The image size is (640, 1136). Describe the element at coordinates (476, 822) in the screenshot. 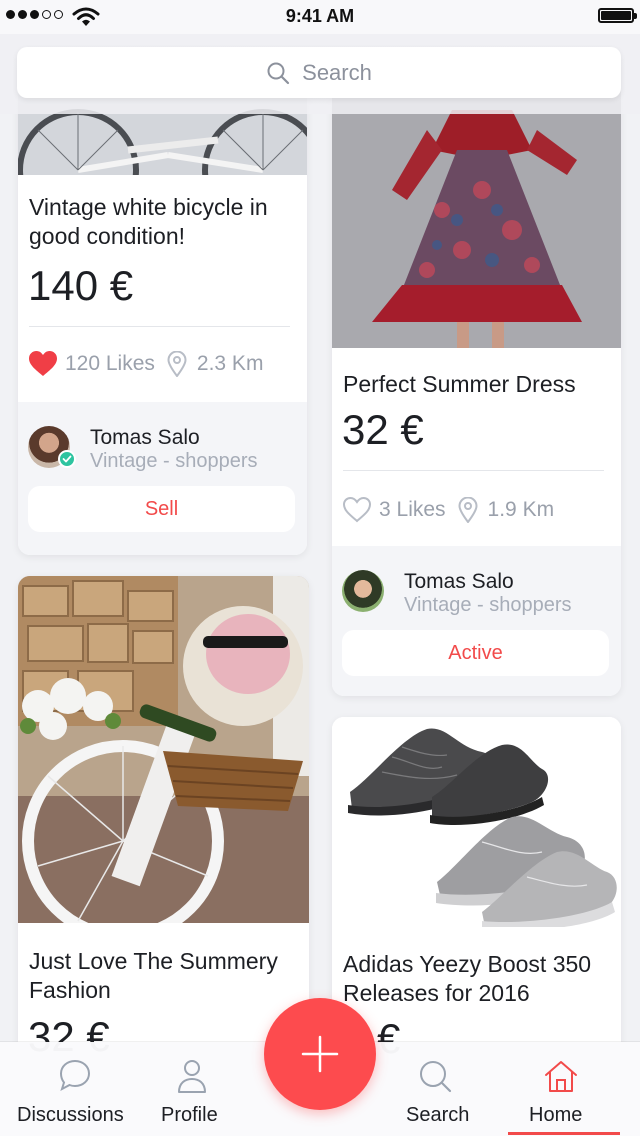

I see `product-photo-sneakers` at that location.